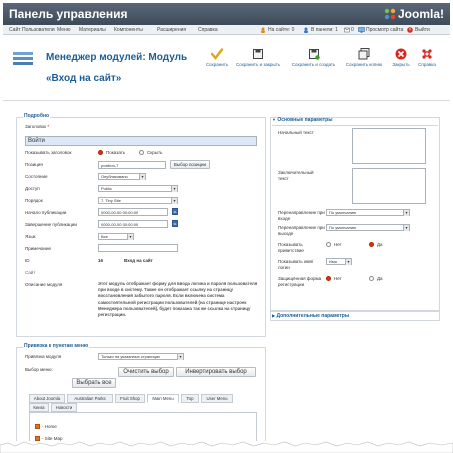  Describe the element at coordinates (347, 31) in the screenshot. I see `messages-icon` at that location.